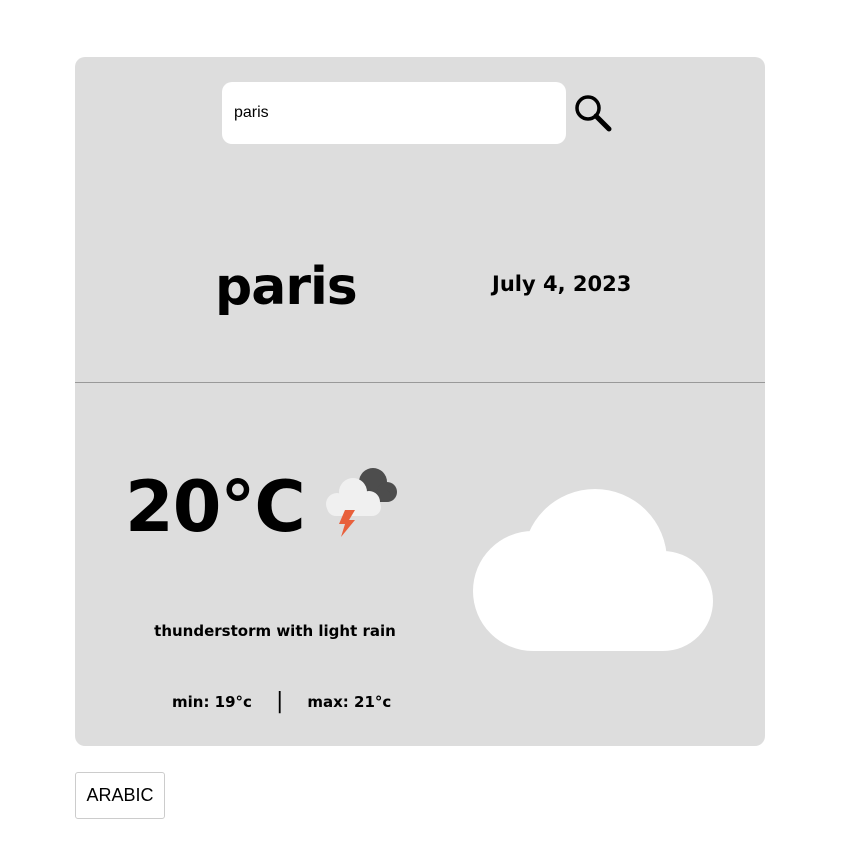  I want to click on thunderstorm-icon, so click(360, 499).